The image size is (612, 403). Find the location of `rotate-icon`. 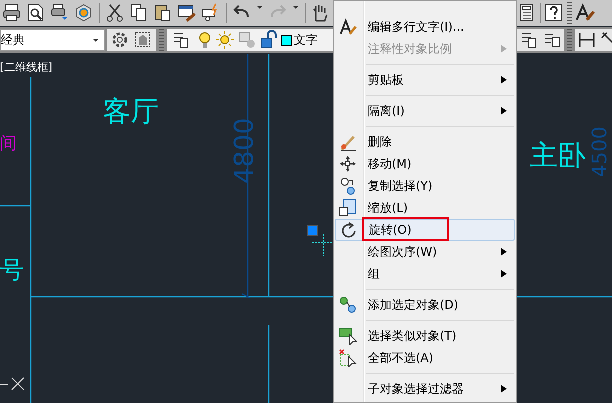

rotate-icon is located at coordinates (349, 231).